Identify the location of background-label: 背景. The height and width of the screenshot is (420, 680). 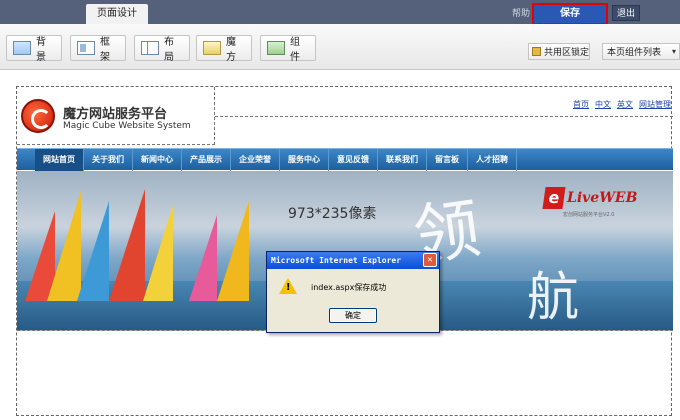
(41, 50).